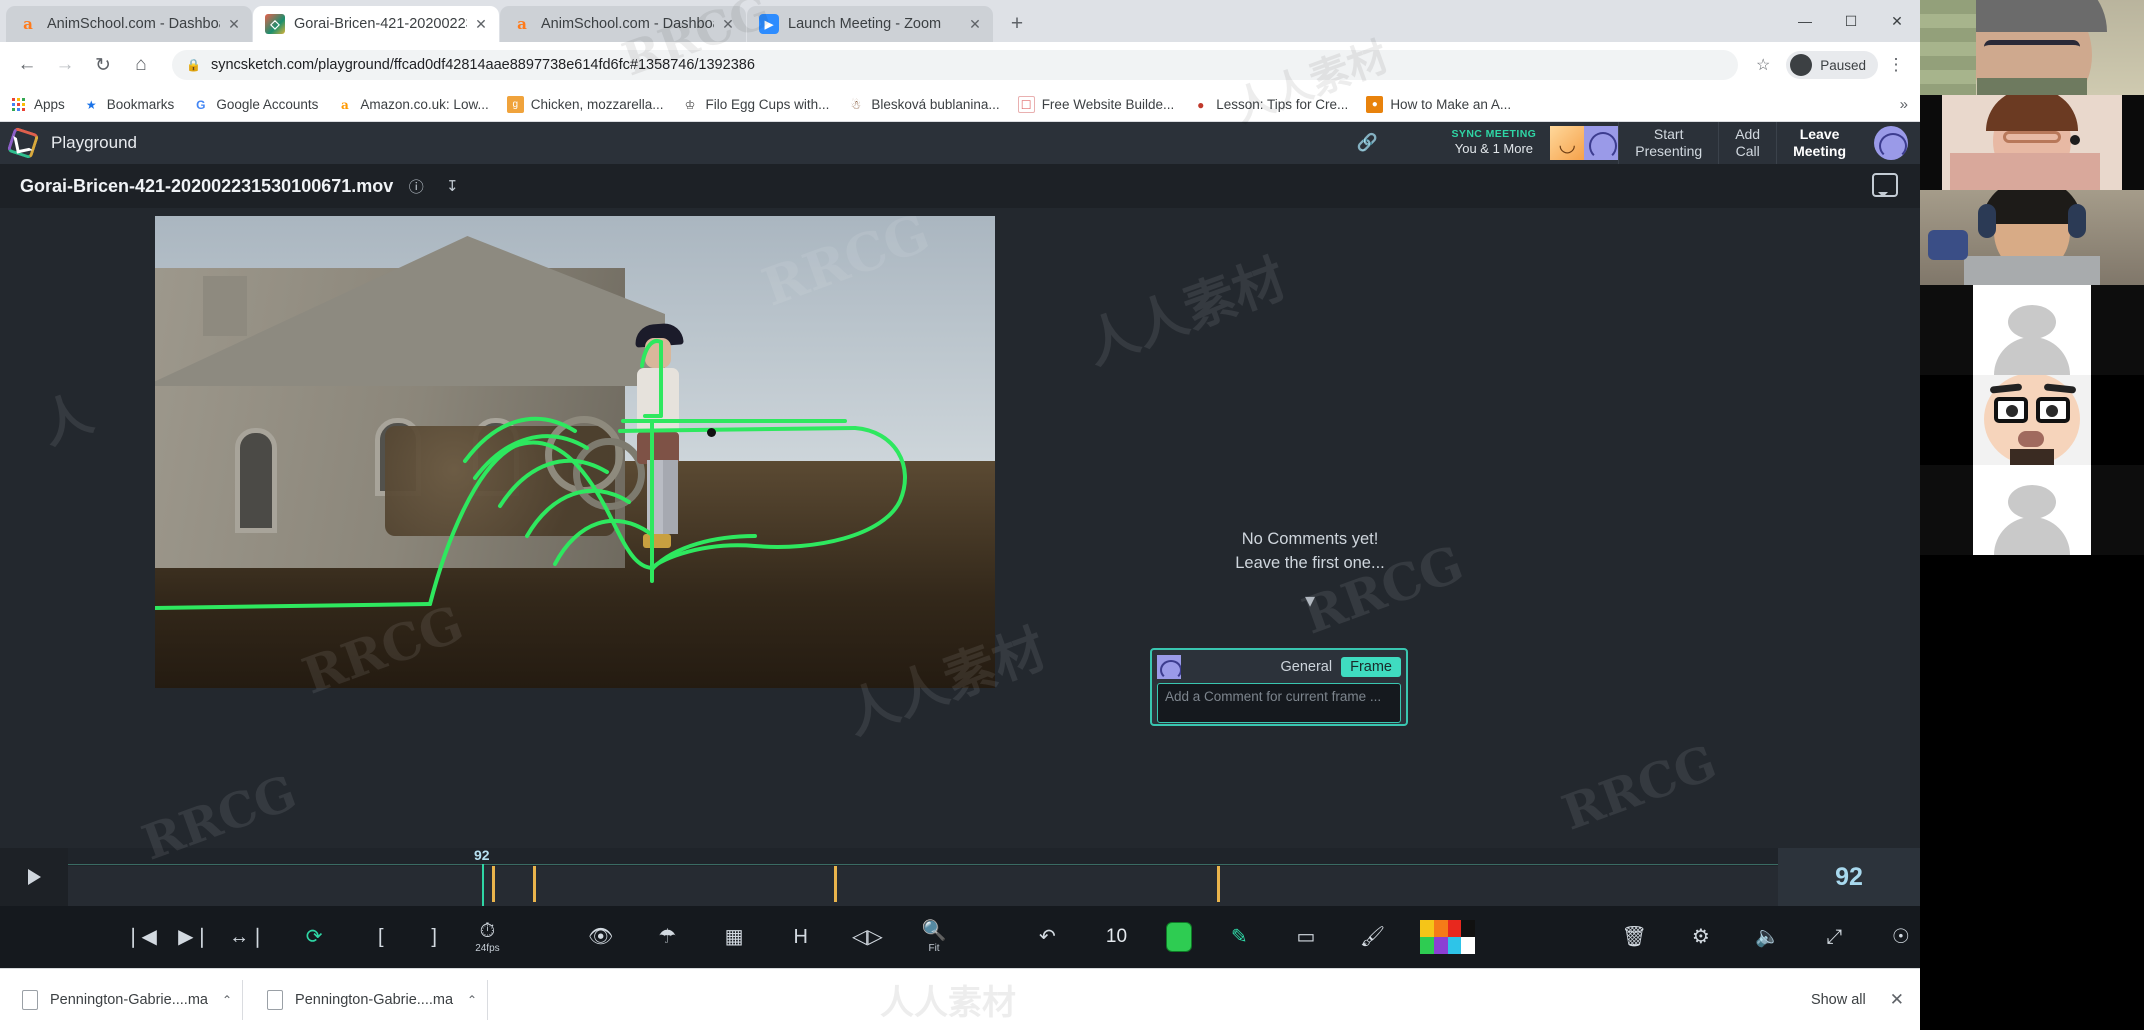 This screenshot has height=1030, width=2144. Describe the element at coordinates (1371, 667) in the screenshot. I see `tab-frame: Frame` at that location.